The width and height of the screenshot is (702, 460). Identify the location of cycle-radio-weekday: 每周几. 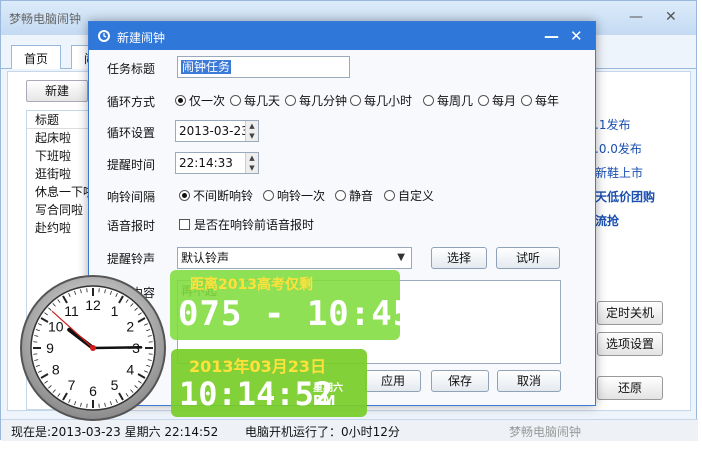
(448, 100).